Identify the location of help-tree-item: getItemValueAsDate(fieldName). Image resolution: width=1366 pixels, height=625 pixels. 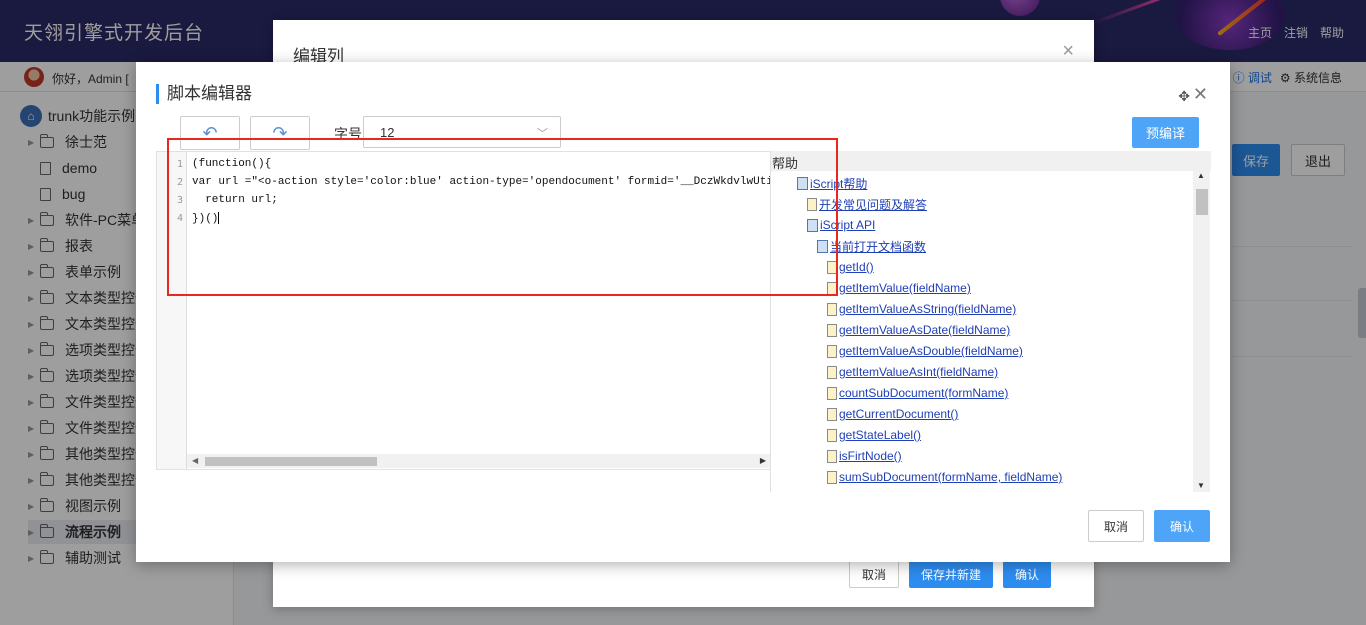
(918, 330).